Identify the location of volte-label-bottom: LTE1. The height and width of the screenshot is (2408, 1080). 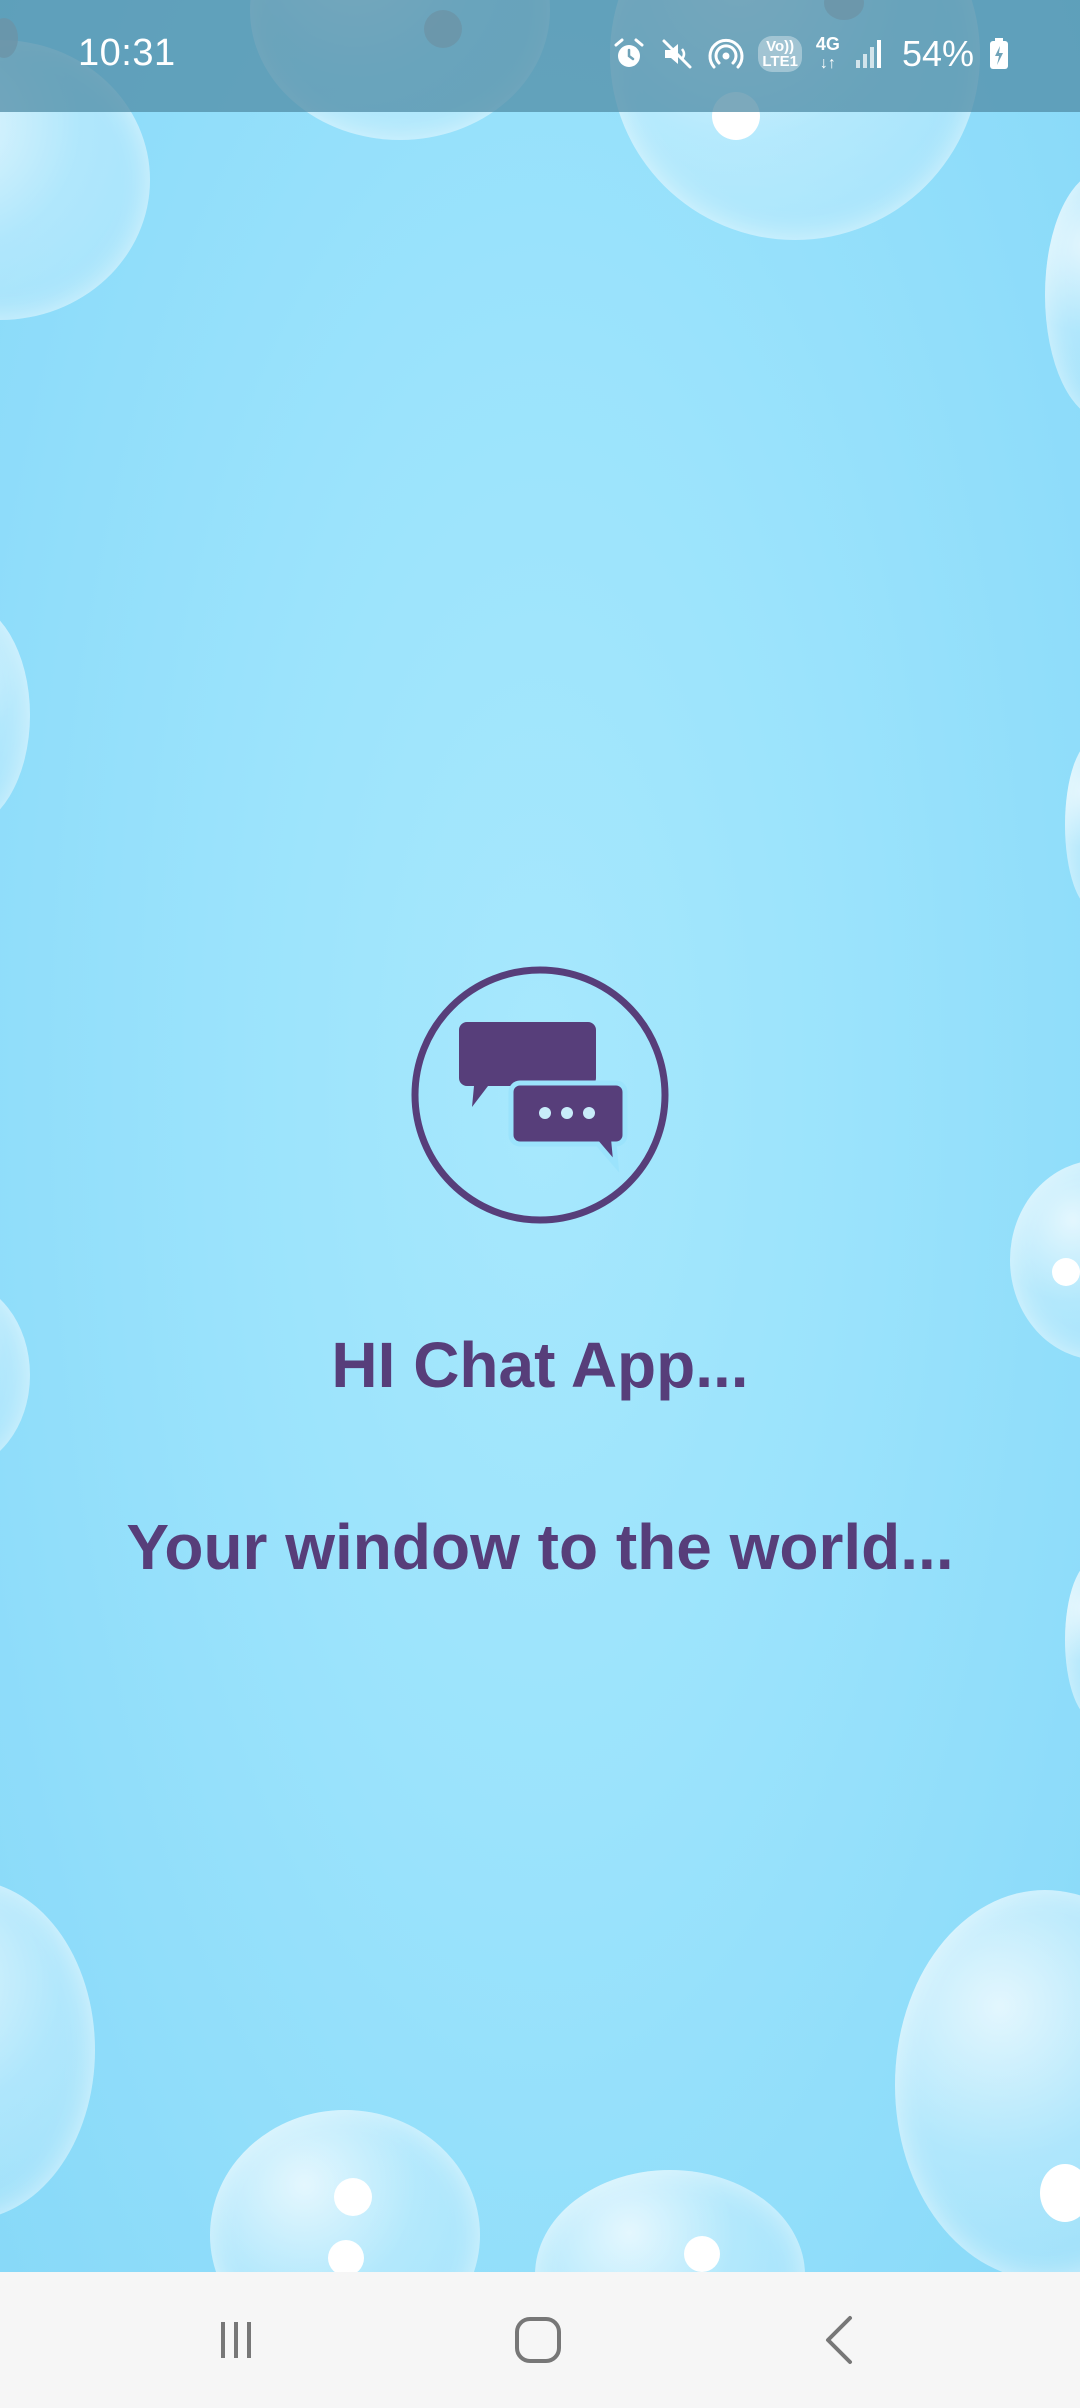
(780, 61).